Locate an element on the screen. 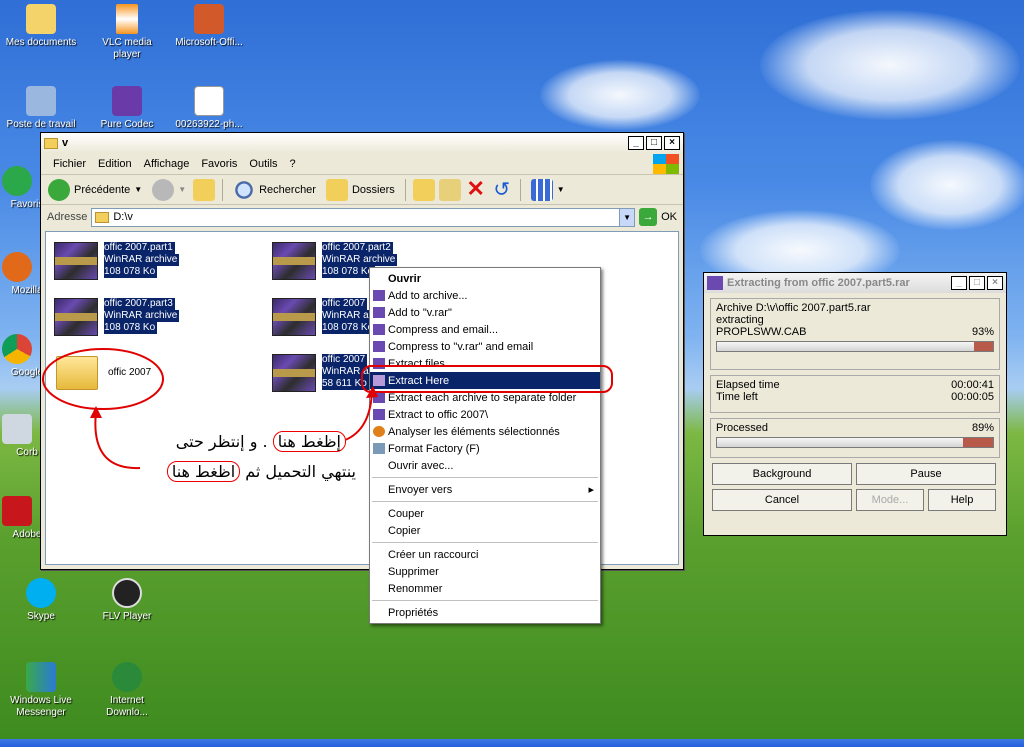 The height and width of the screenshot is (747, 1024). menu-item-add-to-v-rar: Add to "v.rar" is located at coordinates (485, 312).